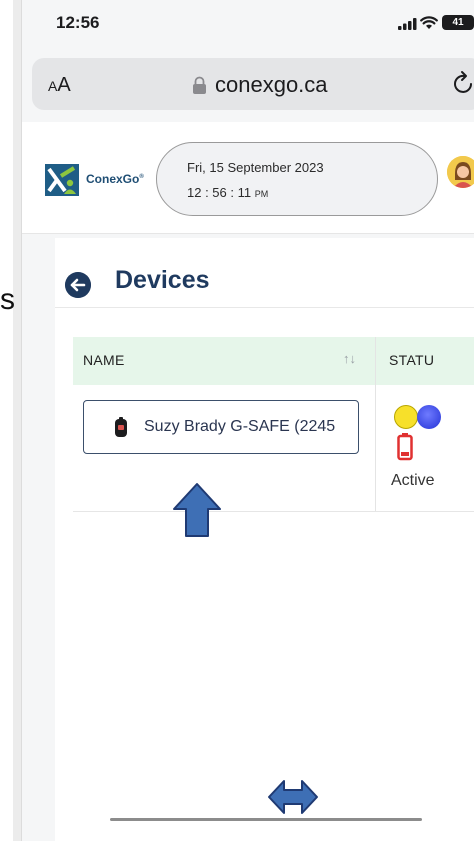 Image resolution: width=474 pixels, height=841 pixels. What do you see at coordinates (6, 420) in the screenshot?
I see `left-margin` at bounding box center [6, 420].